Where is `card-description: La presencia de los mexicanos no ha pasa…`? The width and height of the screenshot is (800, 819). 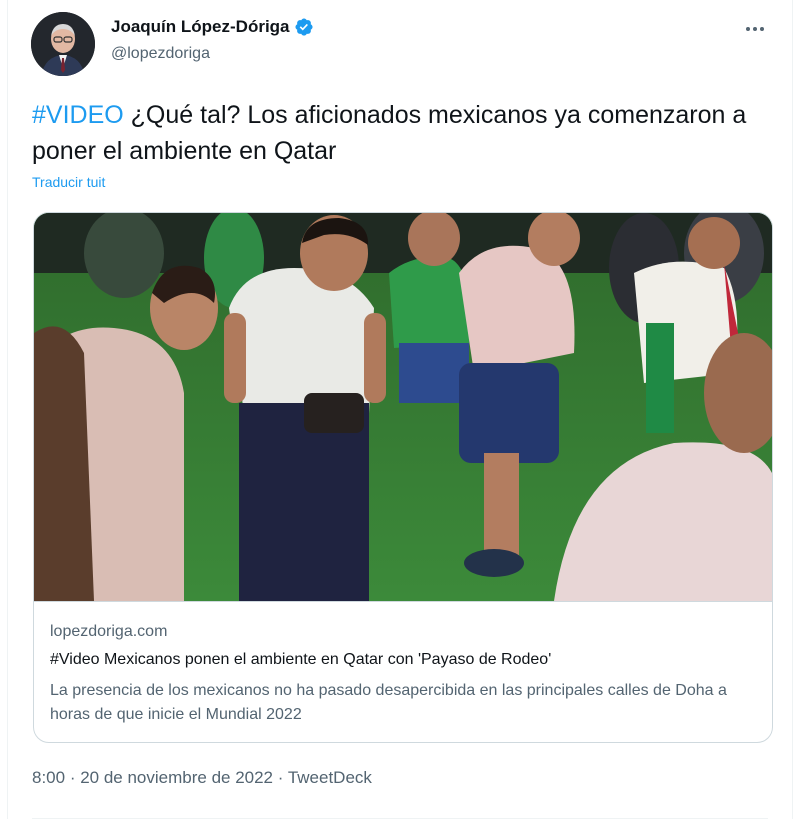 card-description: La presencia de los mexicanos no ha pasa… is located at coordinates (388, 702).